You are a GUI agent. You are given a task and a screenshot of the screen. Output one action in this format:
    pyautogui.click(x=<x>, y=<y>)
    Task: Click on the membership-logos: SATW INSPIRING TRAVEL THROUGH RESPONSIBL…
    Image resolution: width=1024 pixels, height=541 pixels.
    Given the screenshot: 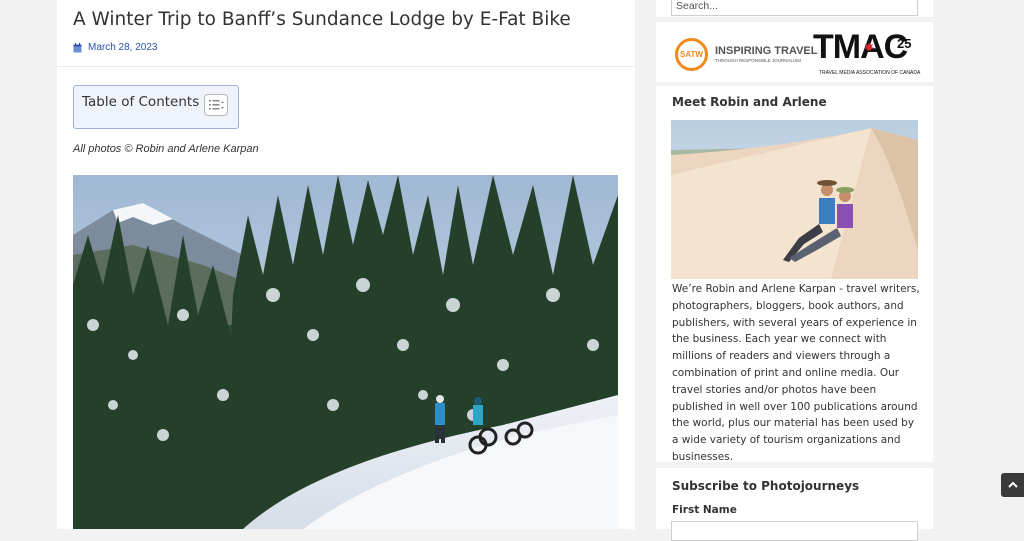 What is the action you would take?
    pyautogui.click(x=796, y=54)
    